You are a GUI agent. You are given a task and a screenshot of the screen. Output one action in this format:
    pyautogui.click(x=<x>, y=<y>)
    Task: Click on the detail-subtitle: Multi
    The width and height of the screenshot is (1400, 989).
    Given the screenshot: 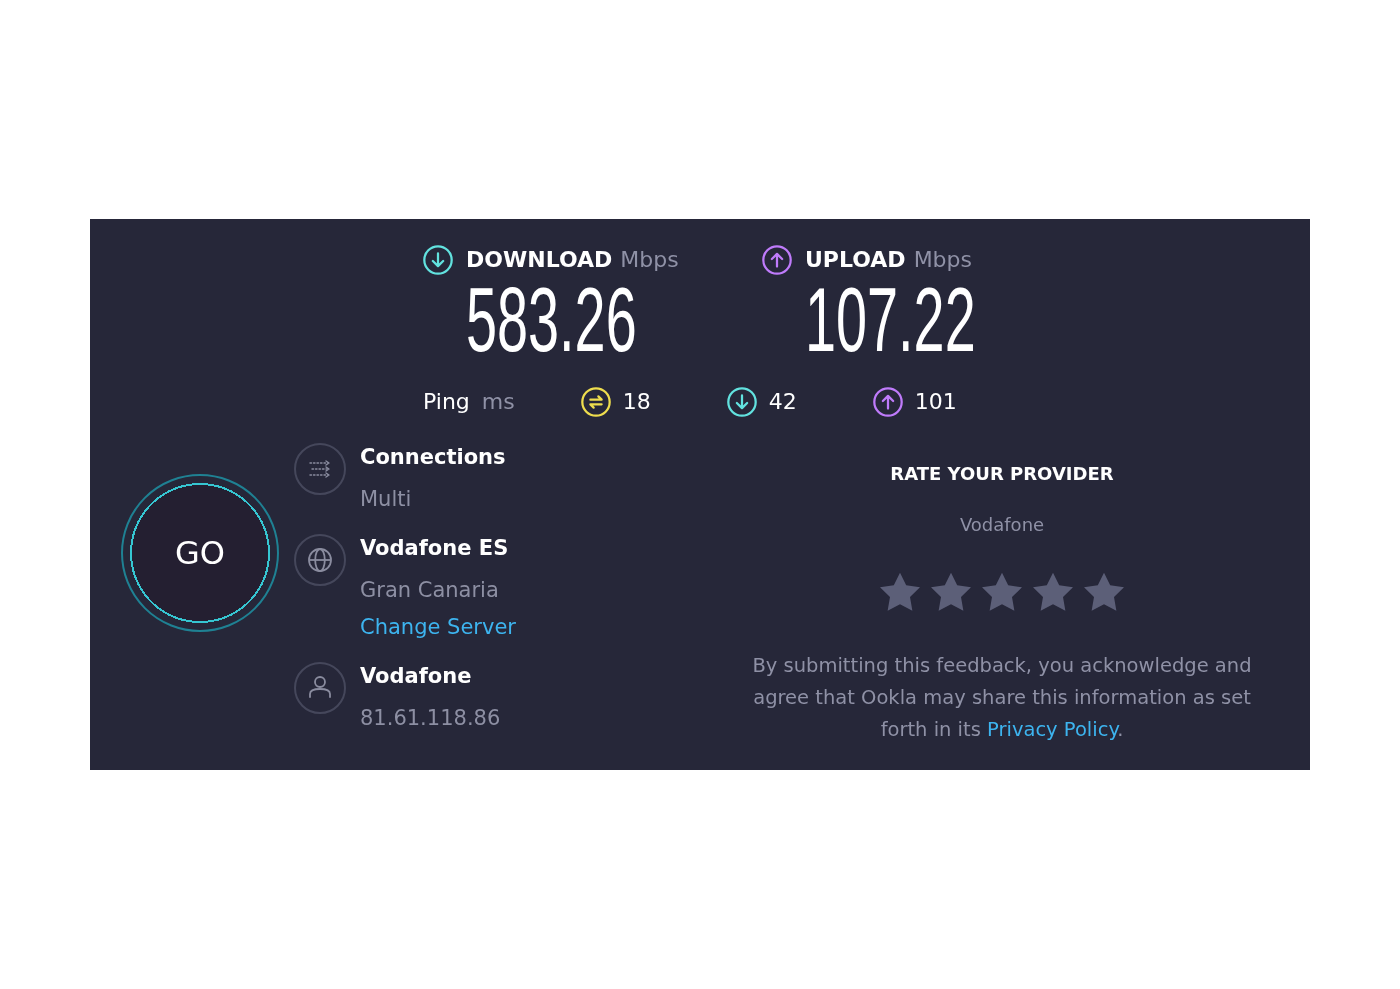 What is the action you would take?
    pyautogui.click(x=386, y=499)
    